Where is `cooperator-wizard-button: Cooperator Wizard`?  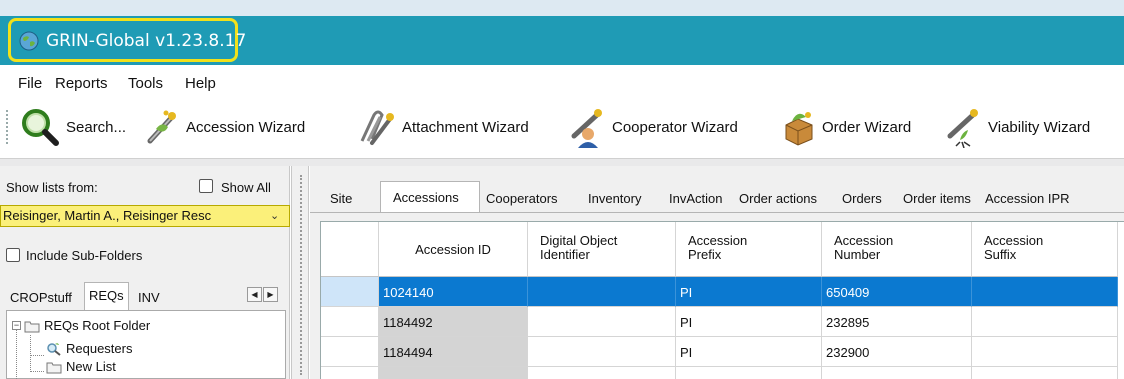
cooperator-wizard-button: Cooperator Wizard is located at coordinates (653, 127).